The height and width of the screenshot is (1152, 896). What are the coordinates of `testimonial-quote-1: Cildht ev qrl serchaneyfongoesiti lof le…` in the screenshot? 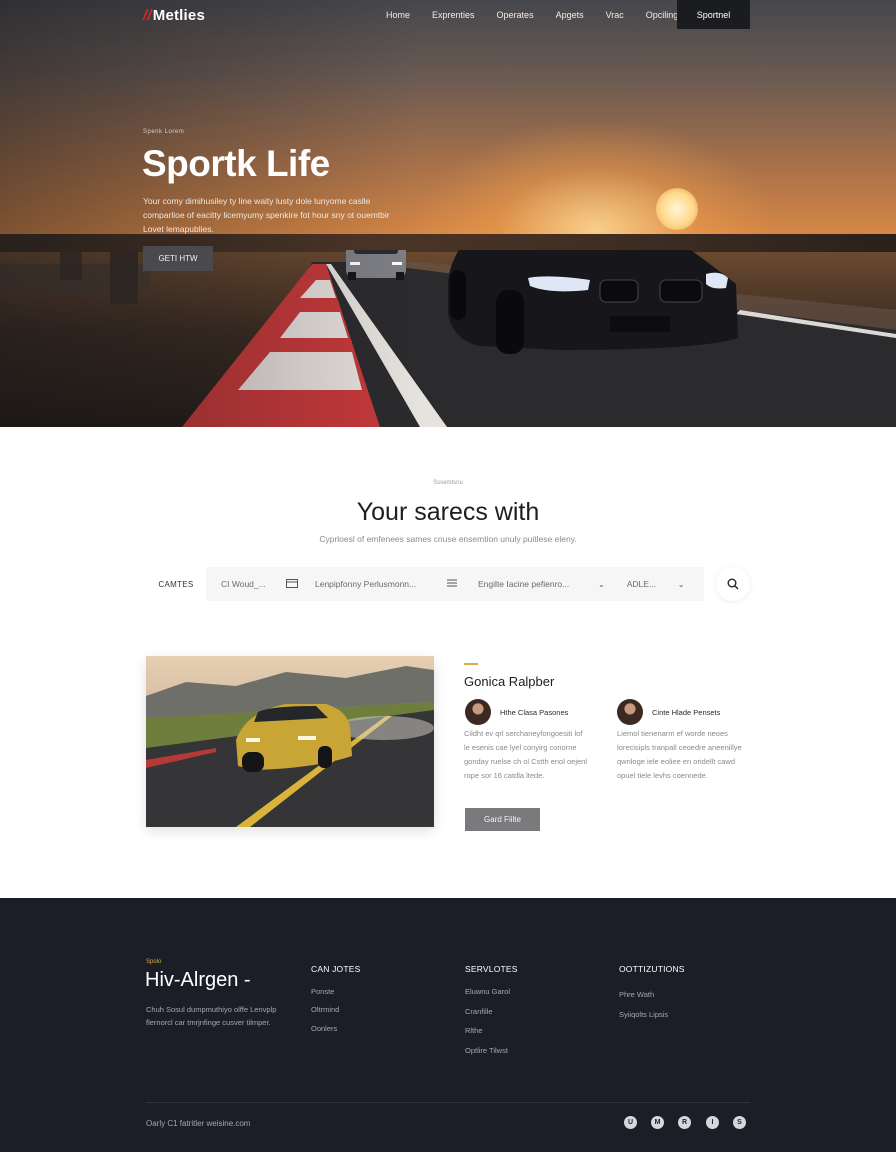 It's located at (525, 754).